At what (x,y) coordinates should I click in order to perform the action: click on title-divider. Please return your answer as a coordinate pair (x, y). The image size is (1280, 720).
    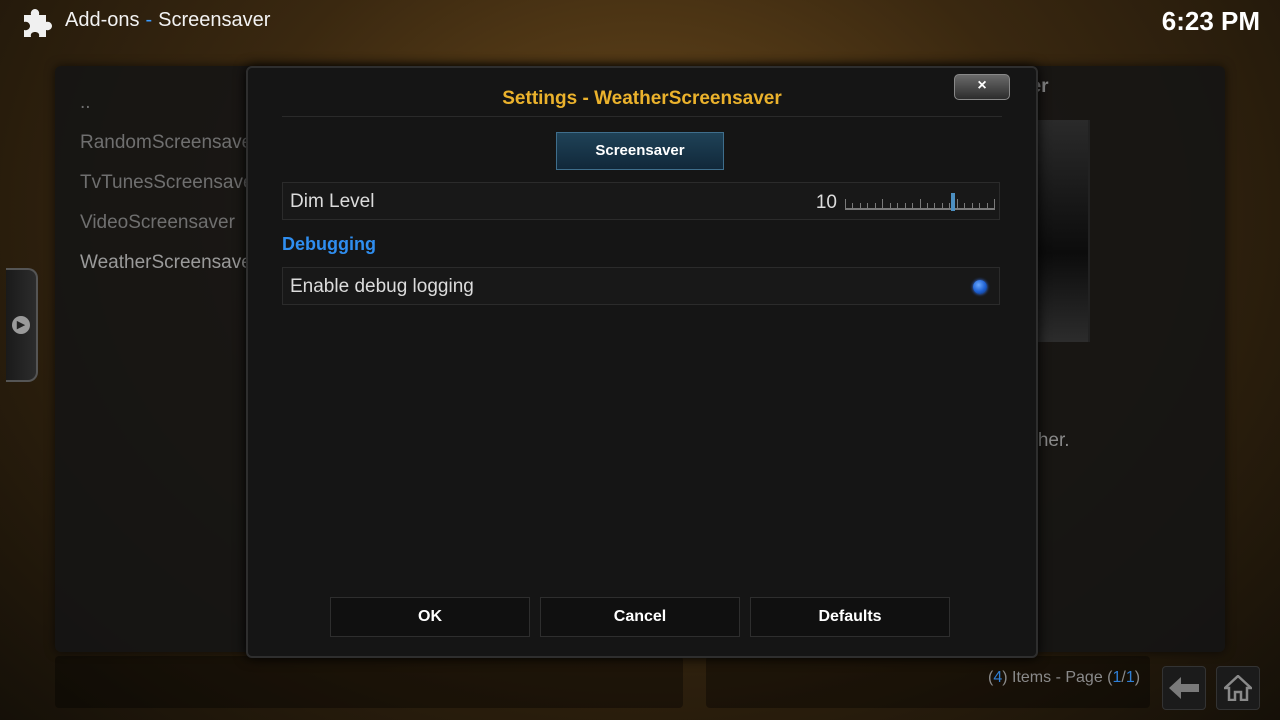
    Looking at the image, I should click on (642, 116).